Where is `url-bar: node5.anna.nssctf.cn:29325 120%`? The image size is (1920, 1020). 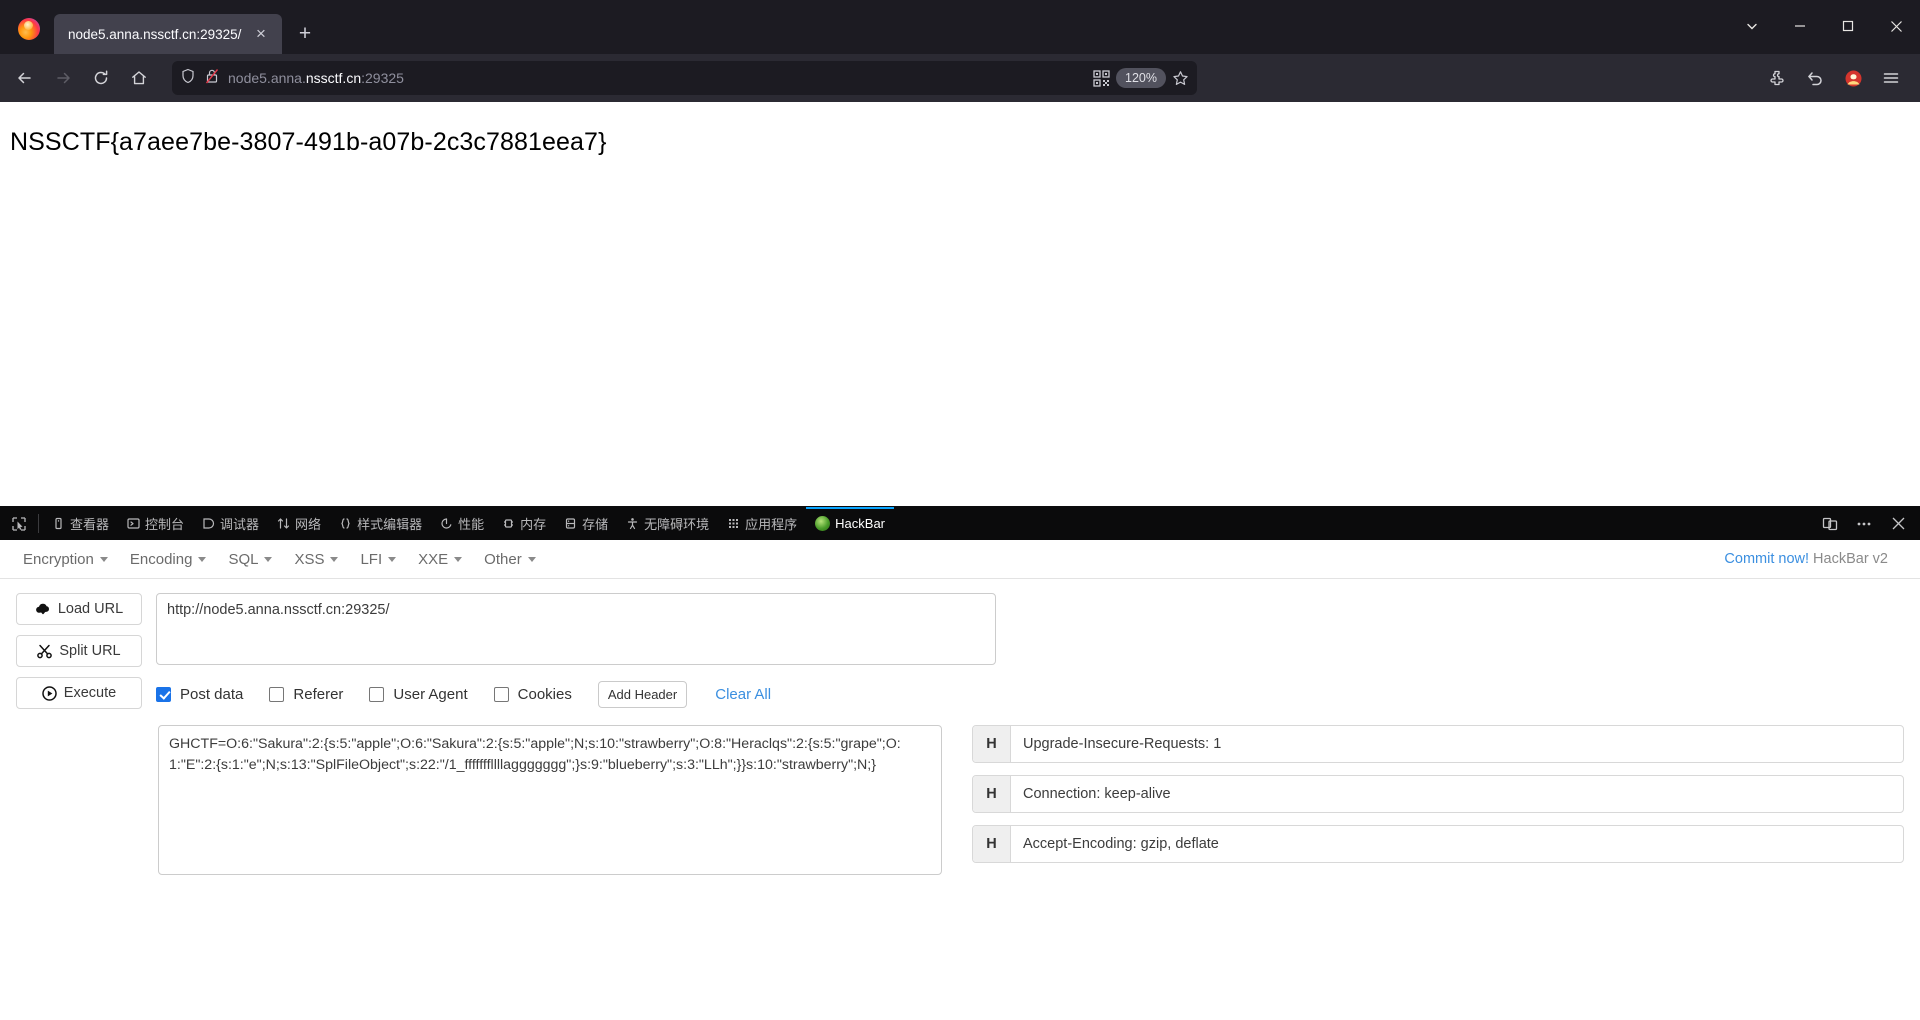
url-bar: node5.anna.nssctf.cn:29325 120% is located at coordinates (684, 78).